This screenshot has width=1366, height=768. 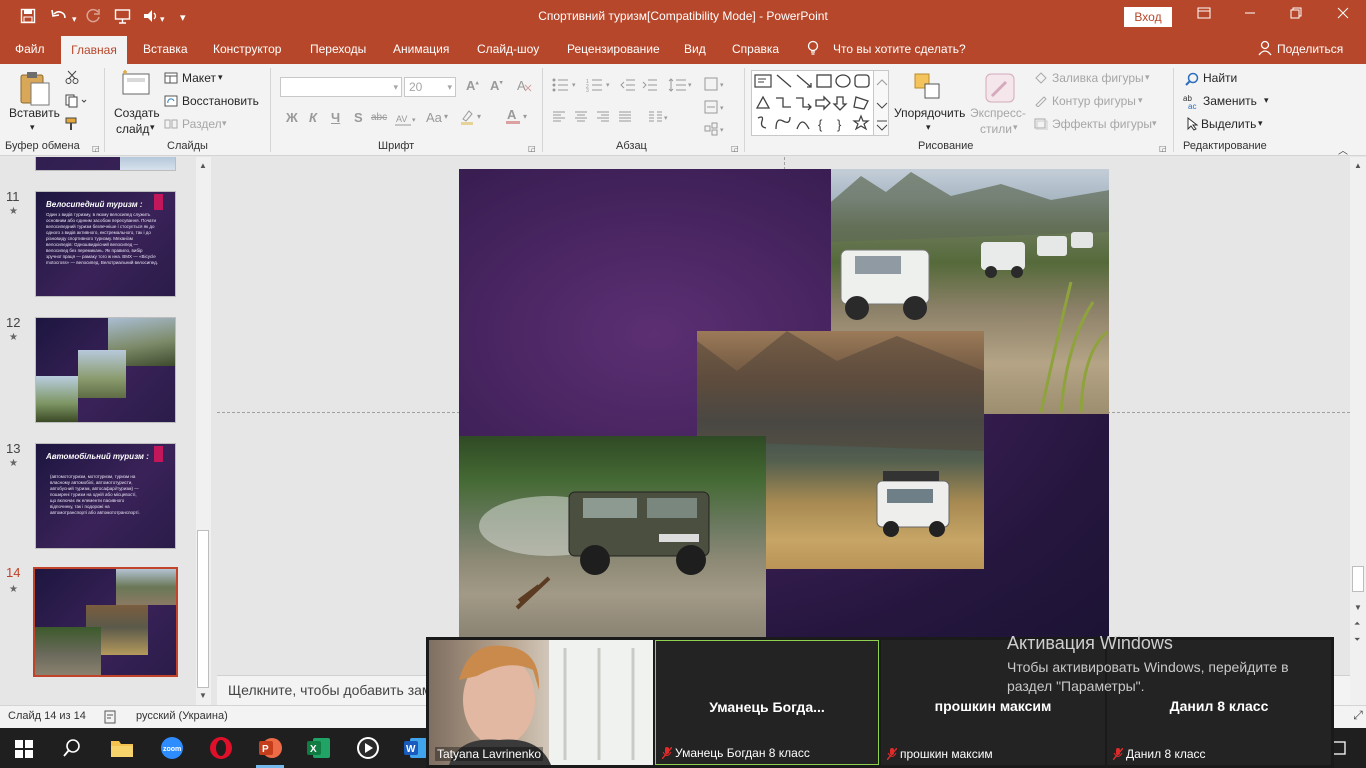 I want to click on spelling-icon, so click(x=111, y=718).